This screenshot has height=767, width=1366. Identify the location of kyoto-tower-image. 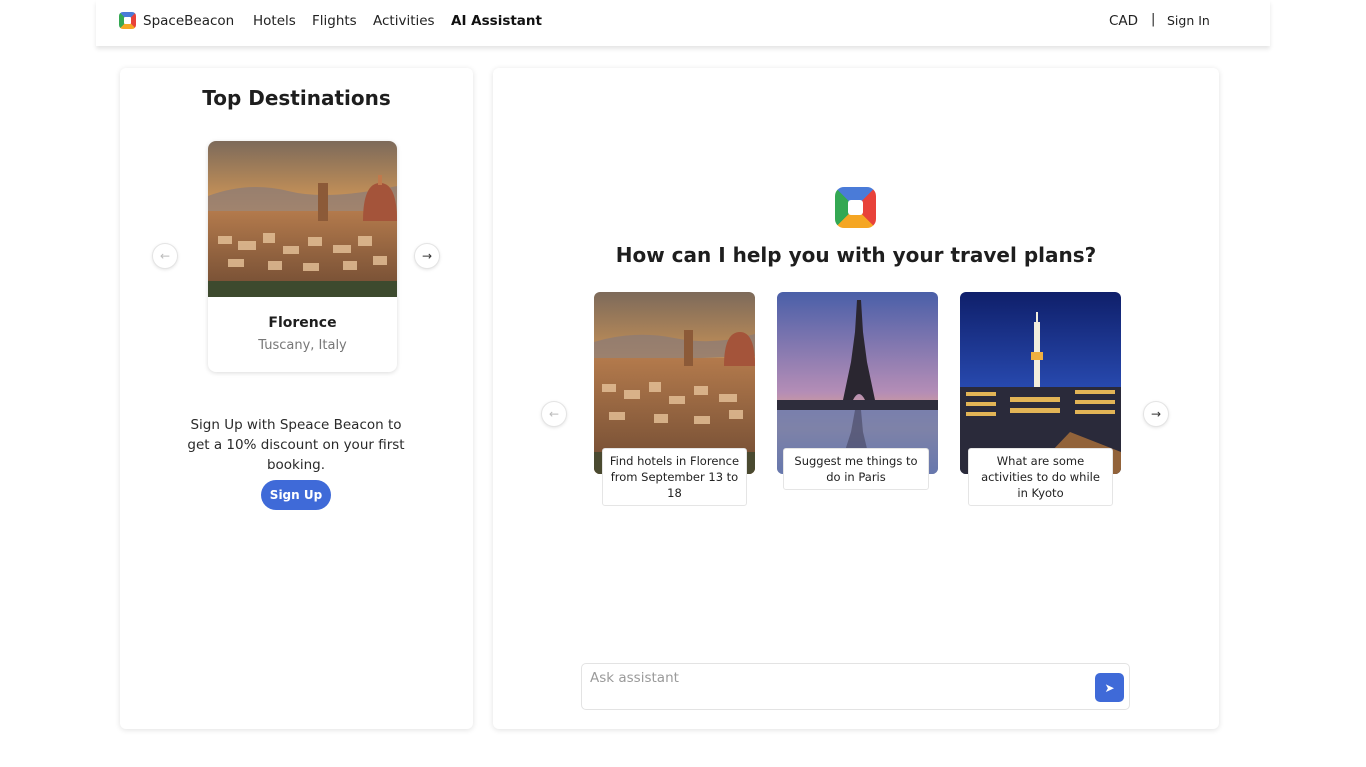
(1040, 383).